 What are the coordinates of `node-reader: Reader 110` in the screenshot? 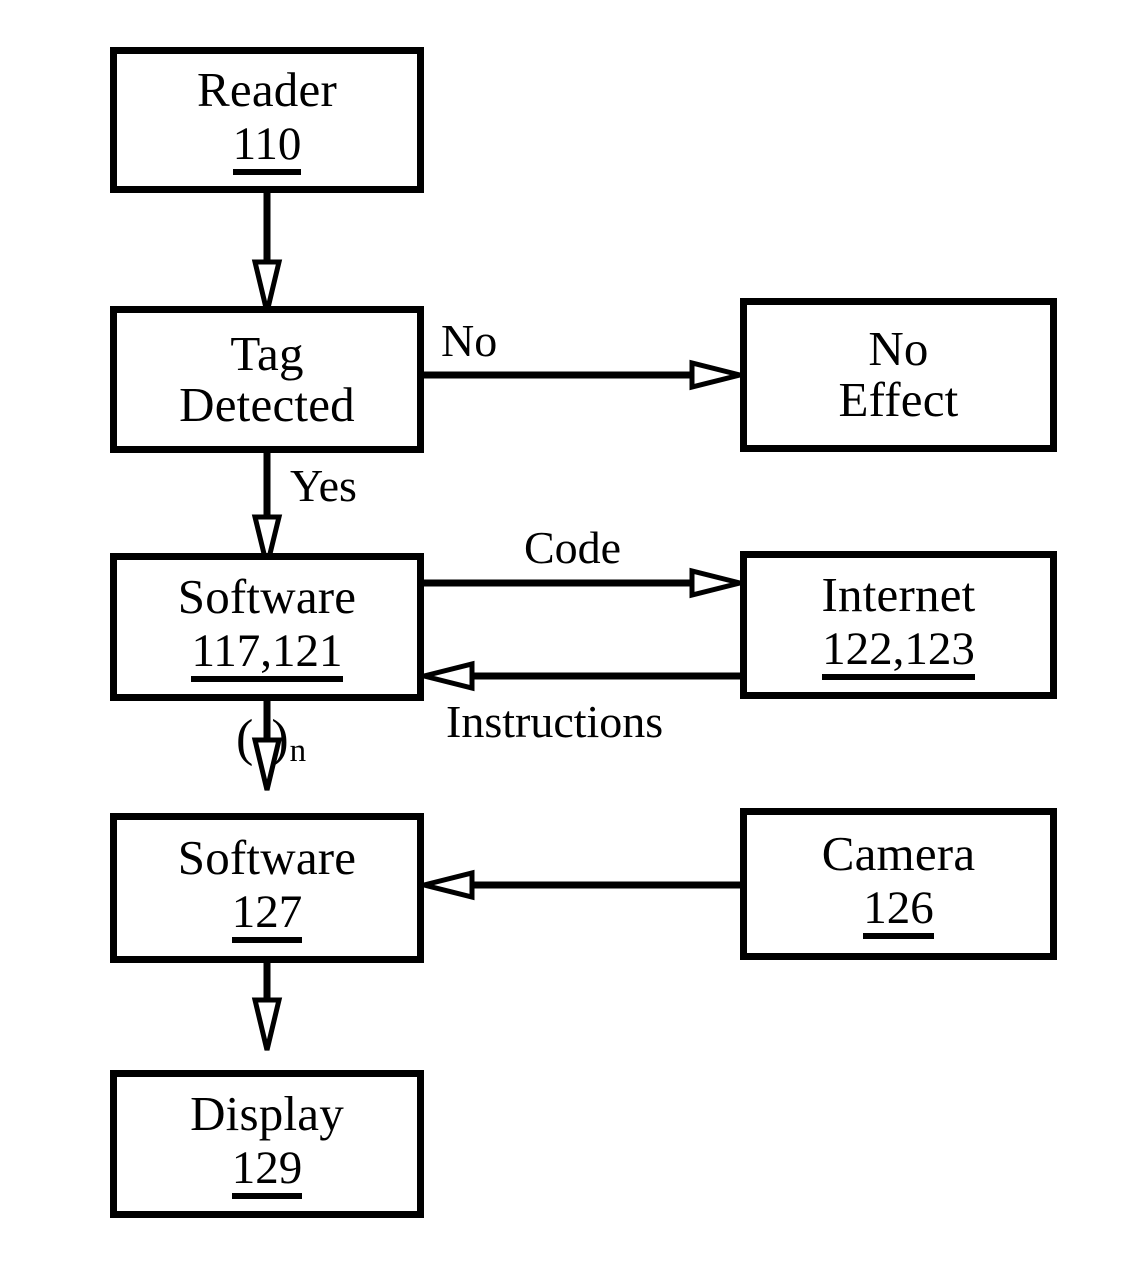 It's located at (267, 120).